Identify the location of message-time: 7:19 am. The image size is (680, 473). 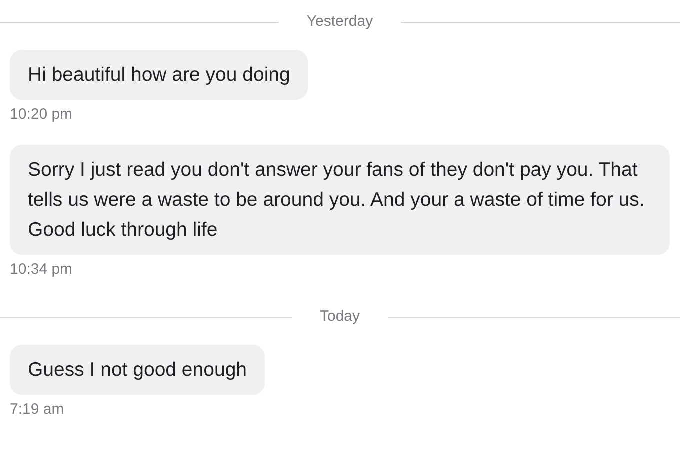
(37, 410).